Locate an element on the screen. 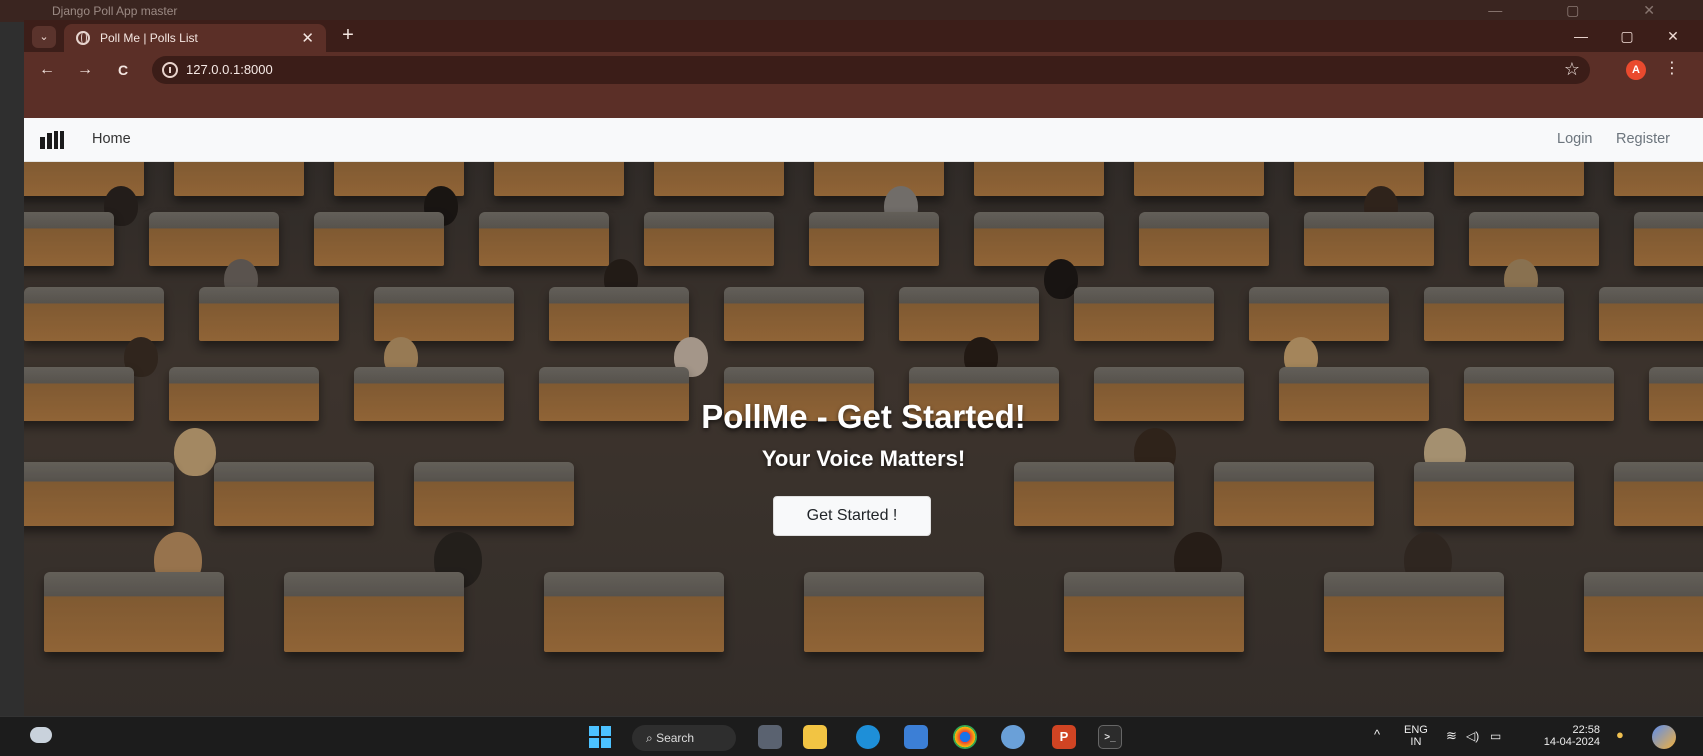 This screenshot has width=1703, height=756. file-explorer-icon is located at coordinates (815, 737).